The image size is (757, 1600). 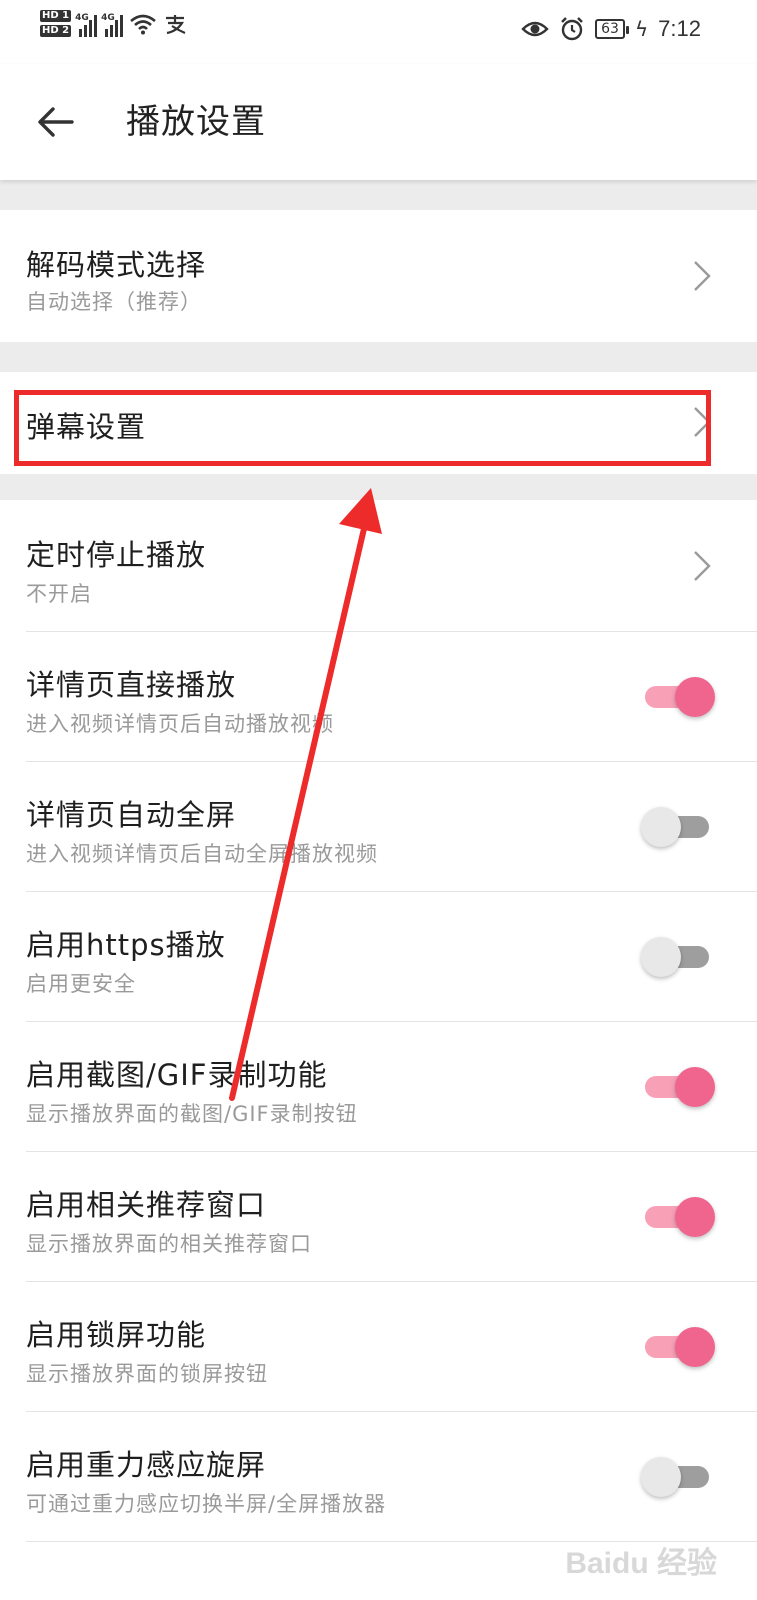 I want to click on setting-toggle-row: 启用锁屏功能 显示播放界面的锁屏按钮, so click(x=378, y=1347).